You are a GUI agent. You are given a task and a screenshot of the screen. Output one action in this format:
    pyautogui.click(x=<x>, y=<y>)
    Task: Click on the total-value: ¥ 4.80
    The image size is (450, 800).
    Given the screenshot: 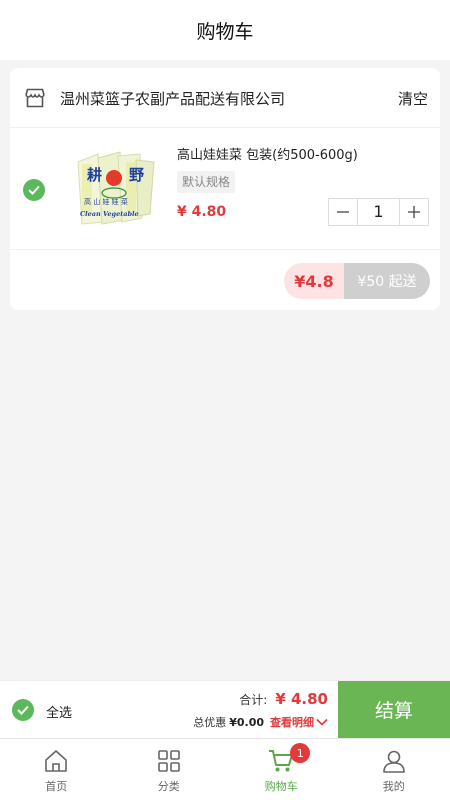 What is the action you would take?
    pyautogui.click(x=301, y=699)
    